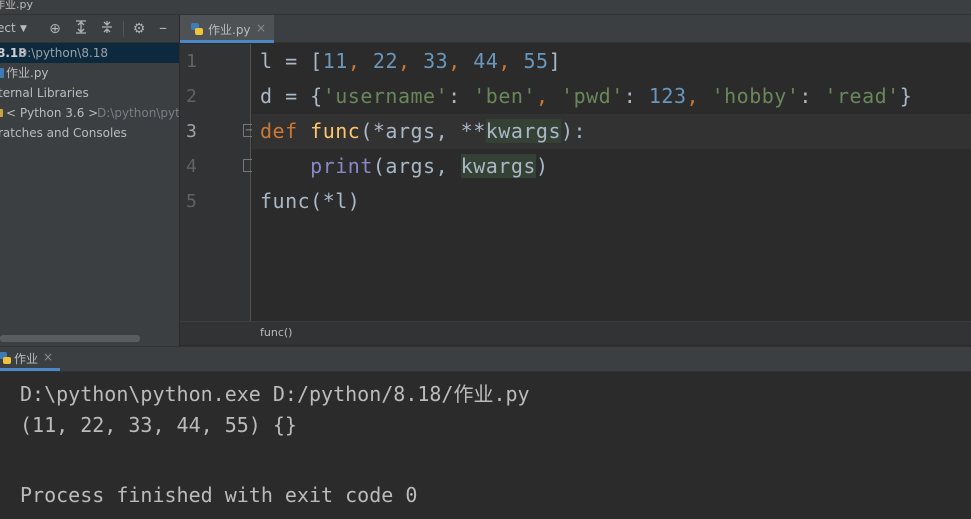  Describe the element at coordinates (158, 425) in the screenshot. I see `console-line: (11, 22, 33, 44, 55) {}` at that location.